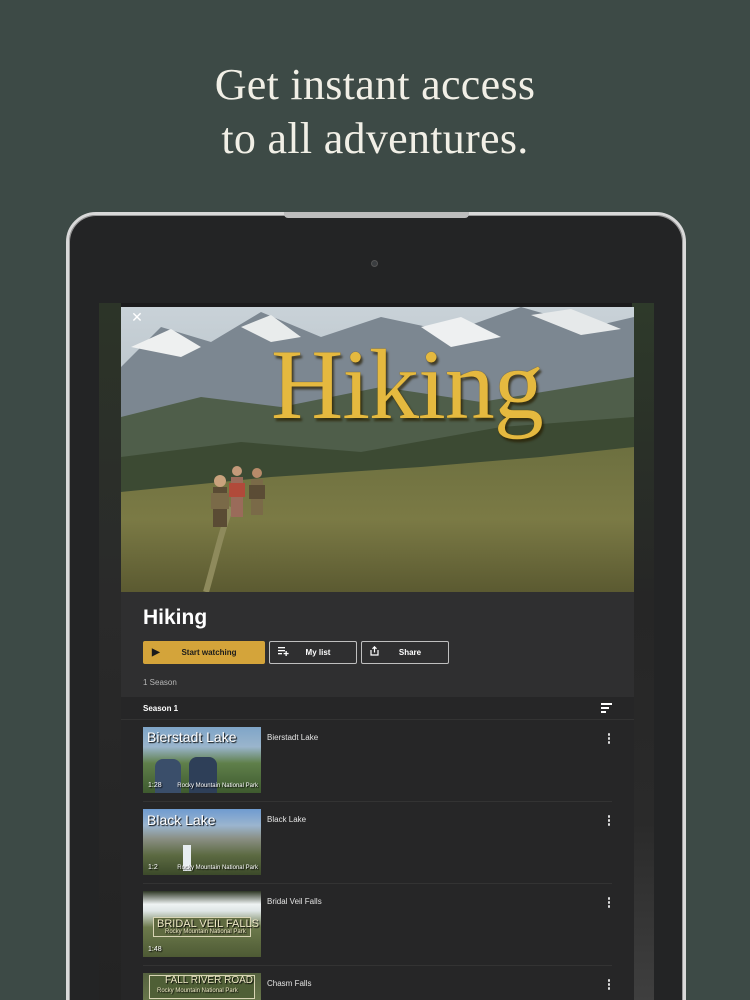 This screenshot has width=750, height=1000. What do you see at coordinates (375, 138) in the screenshot?
I see `headline-line-2: to all adventures.` at bounding box center [375, 138].